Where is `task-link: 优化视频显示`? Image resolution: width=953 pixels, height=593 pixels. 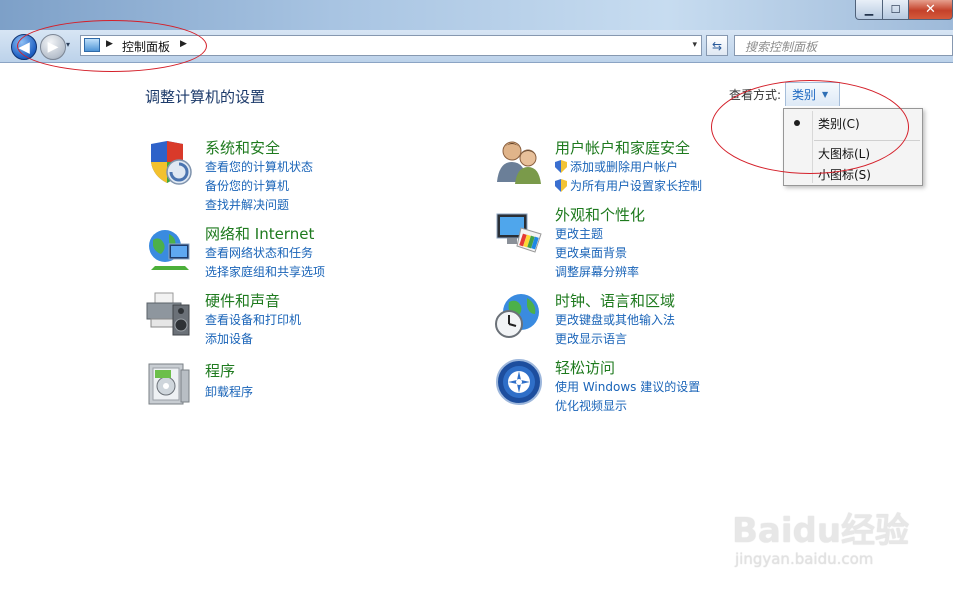 task-link: 优化视频显示 is located at coordinates (591, 405).